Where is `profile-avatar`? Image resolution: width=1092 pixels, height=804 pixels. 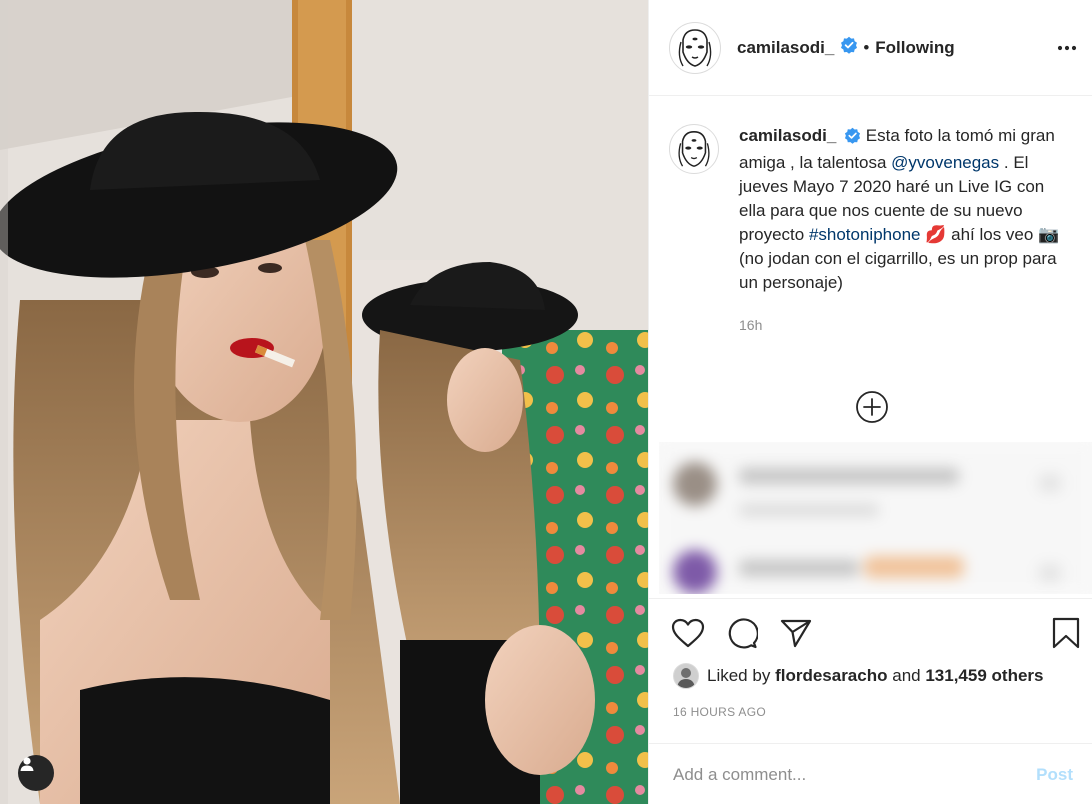
profile-avatar is located at coordinates (695, 47).